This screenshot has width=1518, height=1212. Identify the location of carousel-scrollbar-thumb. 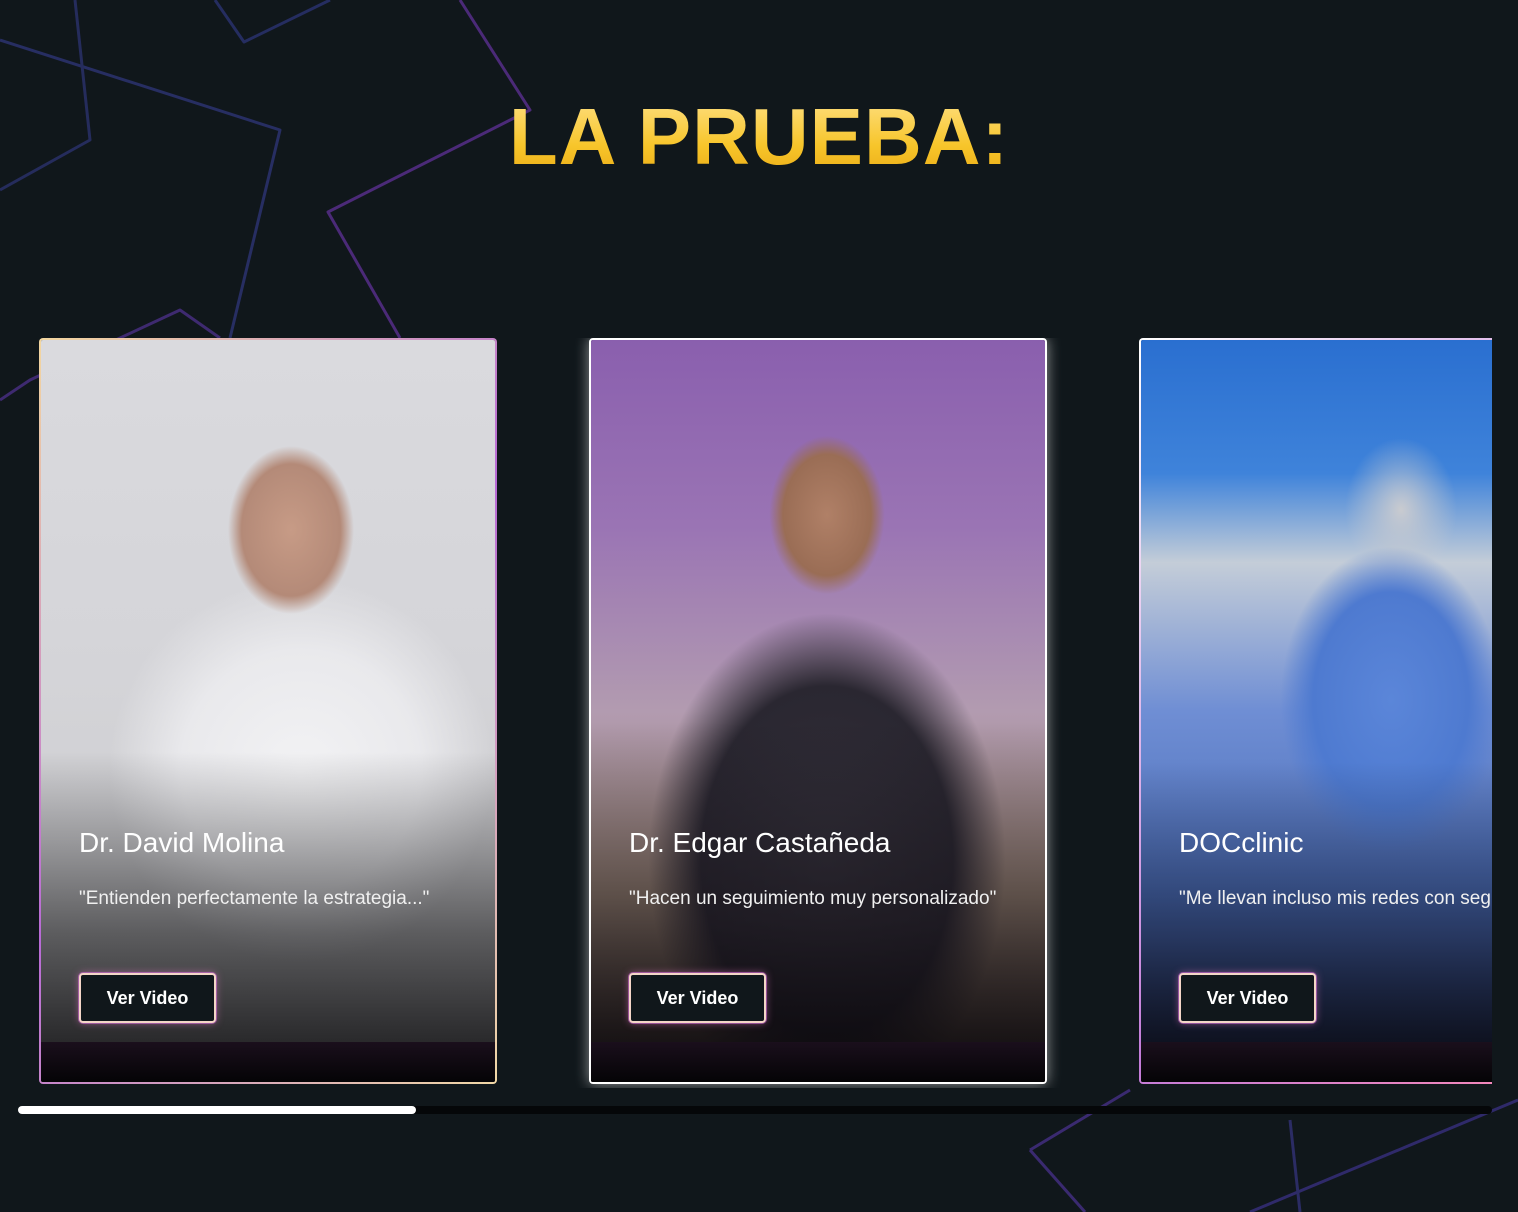
(217, 1110).